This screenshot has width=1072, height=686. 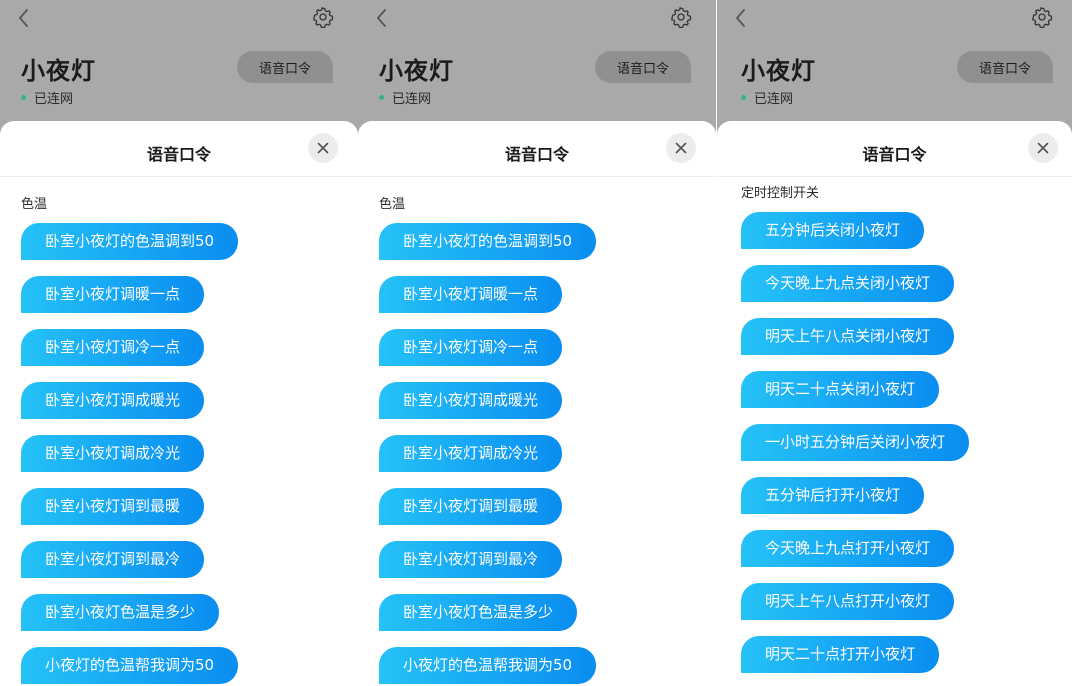 I want to click on command-chip: 明天二十点关闭小夜灯, so click(x=840, y=389).